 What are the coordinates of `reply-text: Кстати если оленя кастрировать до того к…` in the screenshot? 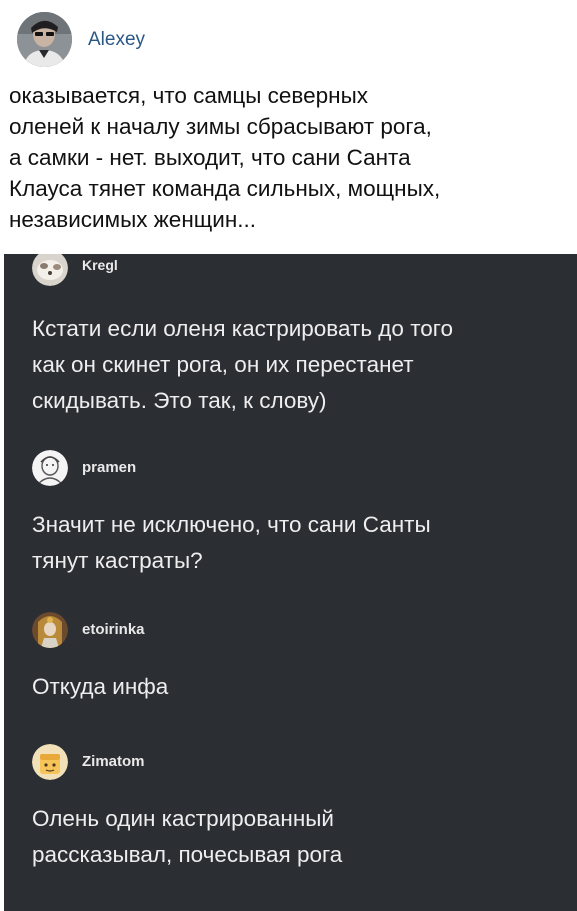 It's located at (242, 364).